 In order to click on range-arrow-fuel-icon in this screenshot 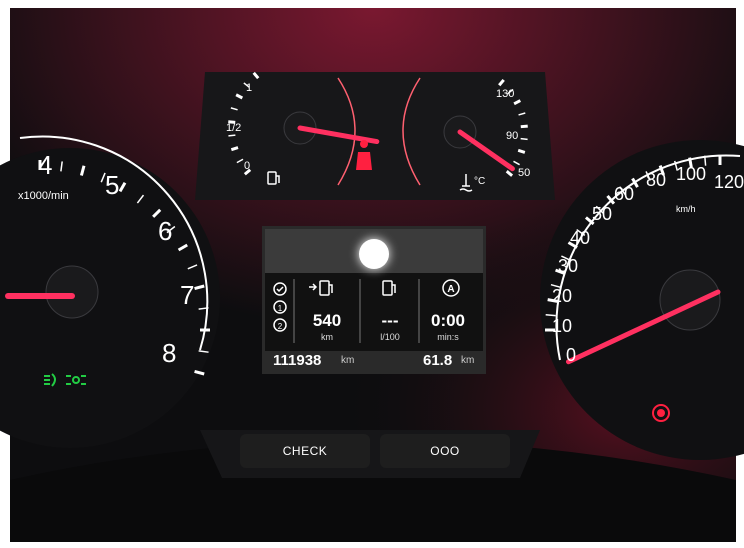, I will do `click(321, 288)`.